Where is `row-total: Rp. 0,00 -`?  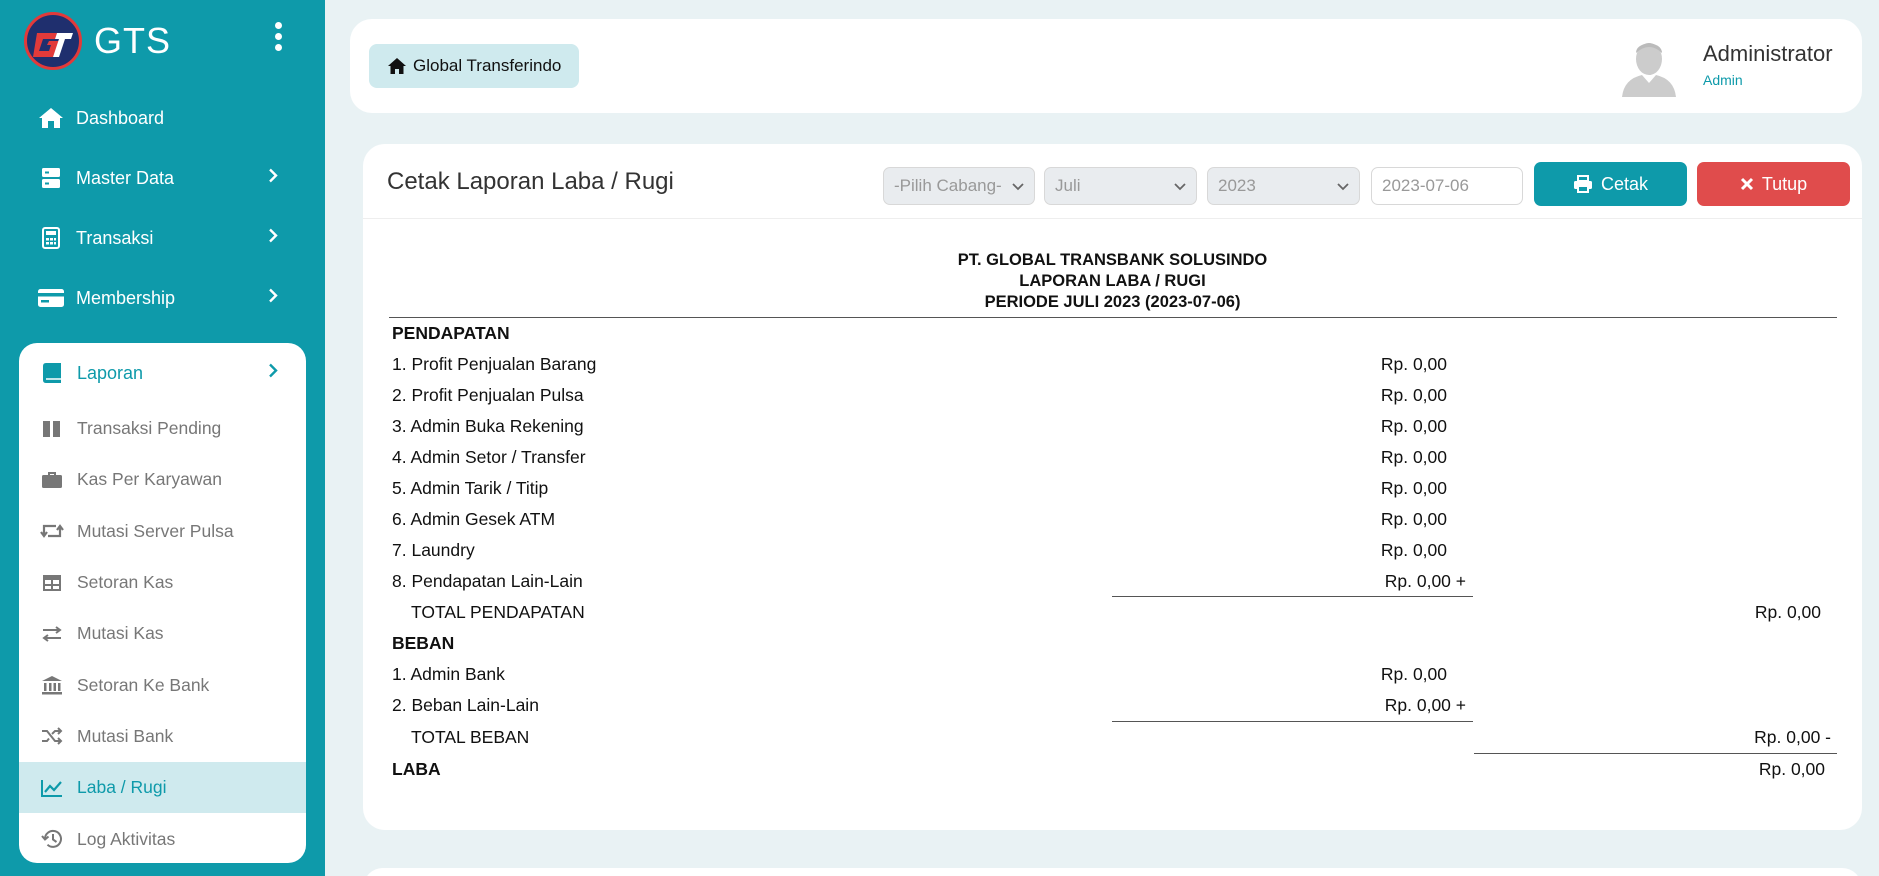
row-total: Rp. 0,00 - is located at coordinates (1792, 737).